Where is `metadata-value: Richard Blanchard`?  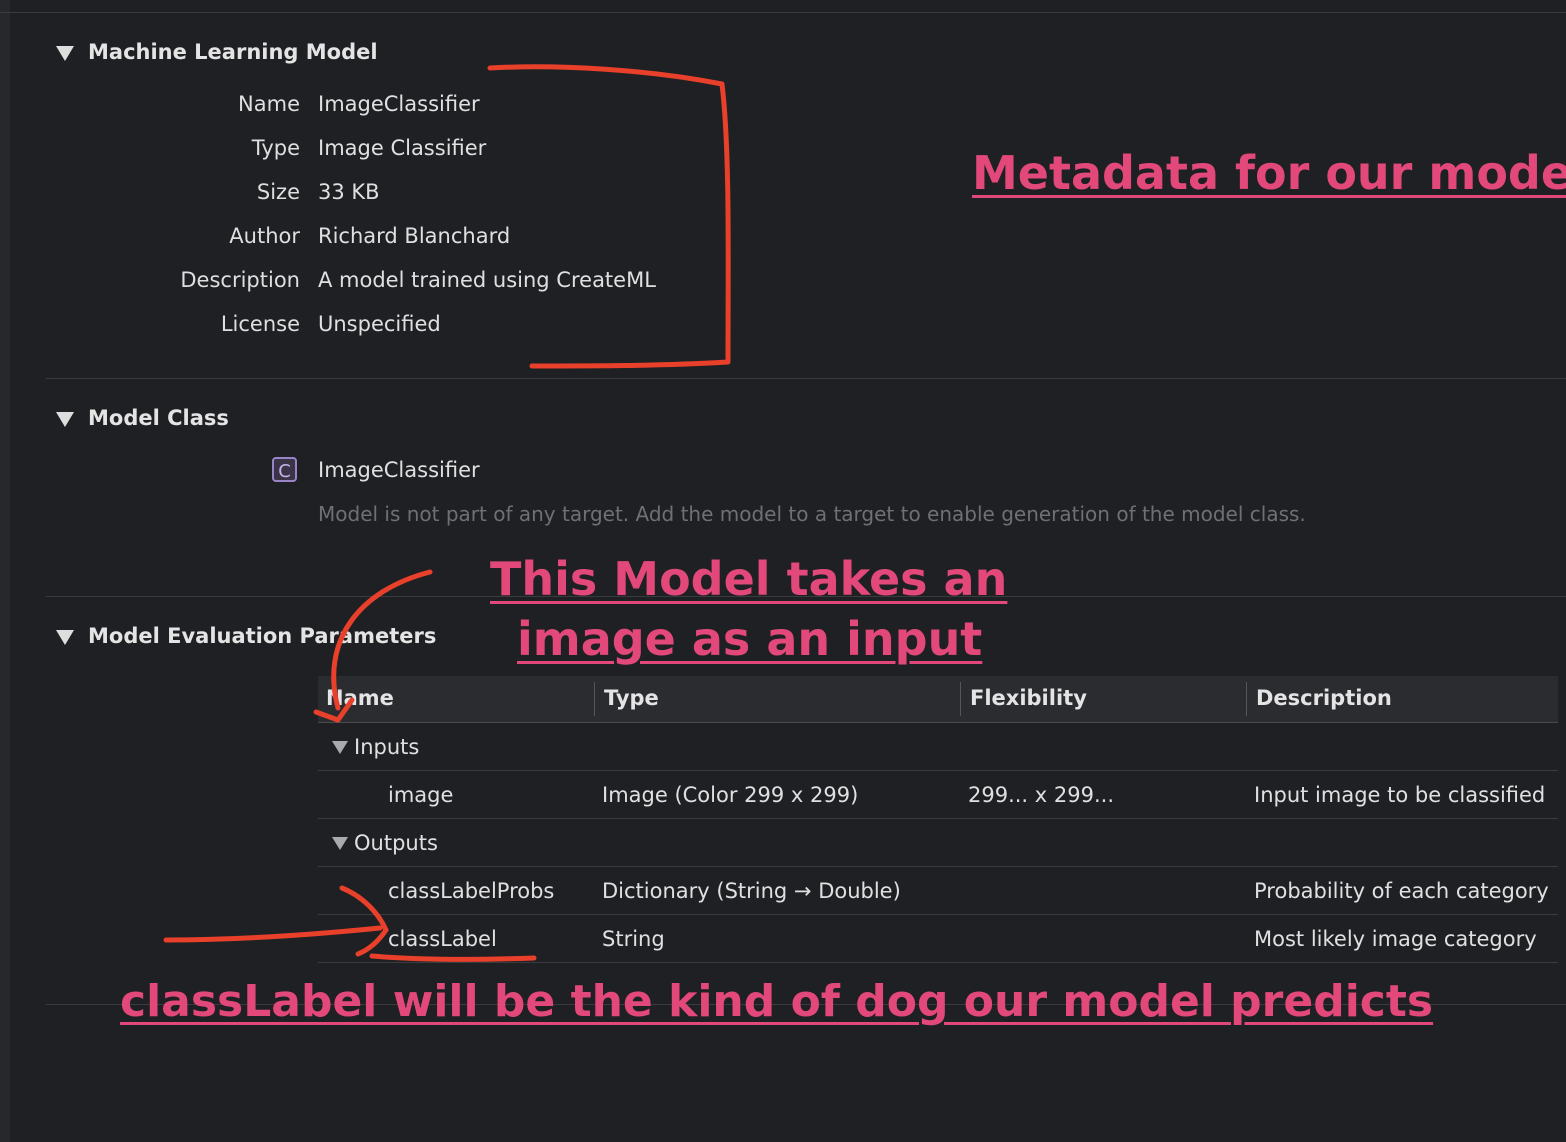
metadata-value: Richard Blanchard is located at coordinates (414, 236).